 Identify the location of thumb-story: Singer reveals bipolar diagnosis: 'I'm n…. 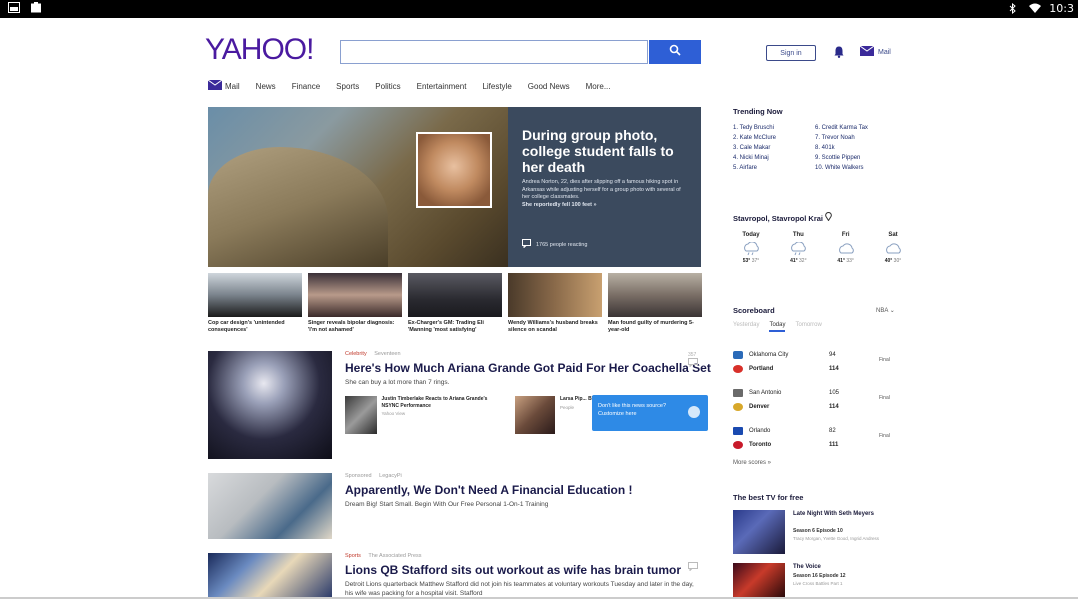
(355, 303).